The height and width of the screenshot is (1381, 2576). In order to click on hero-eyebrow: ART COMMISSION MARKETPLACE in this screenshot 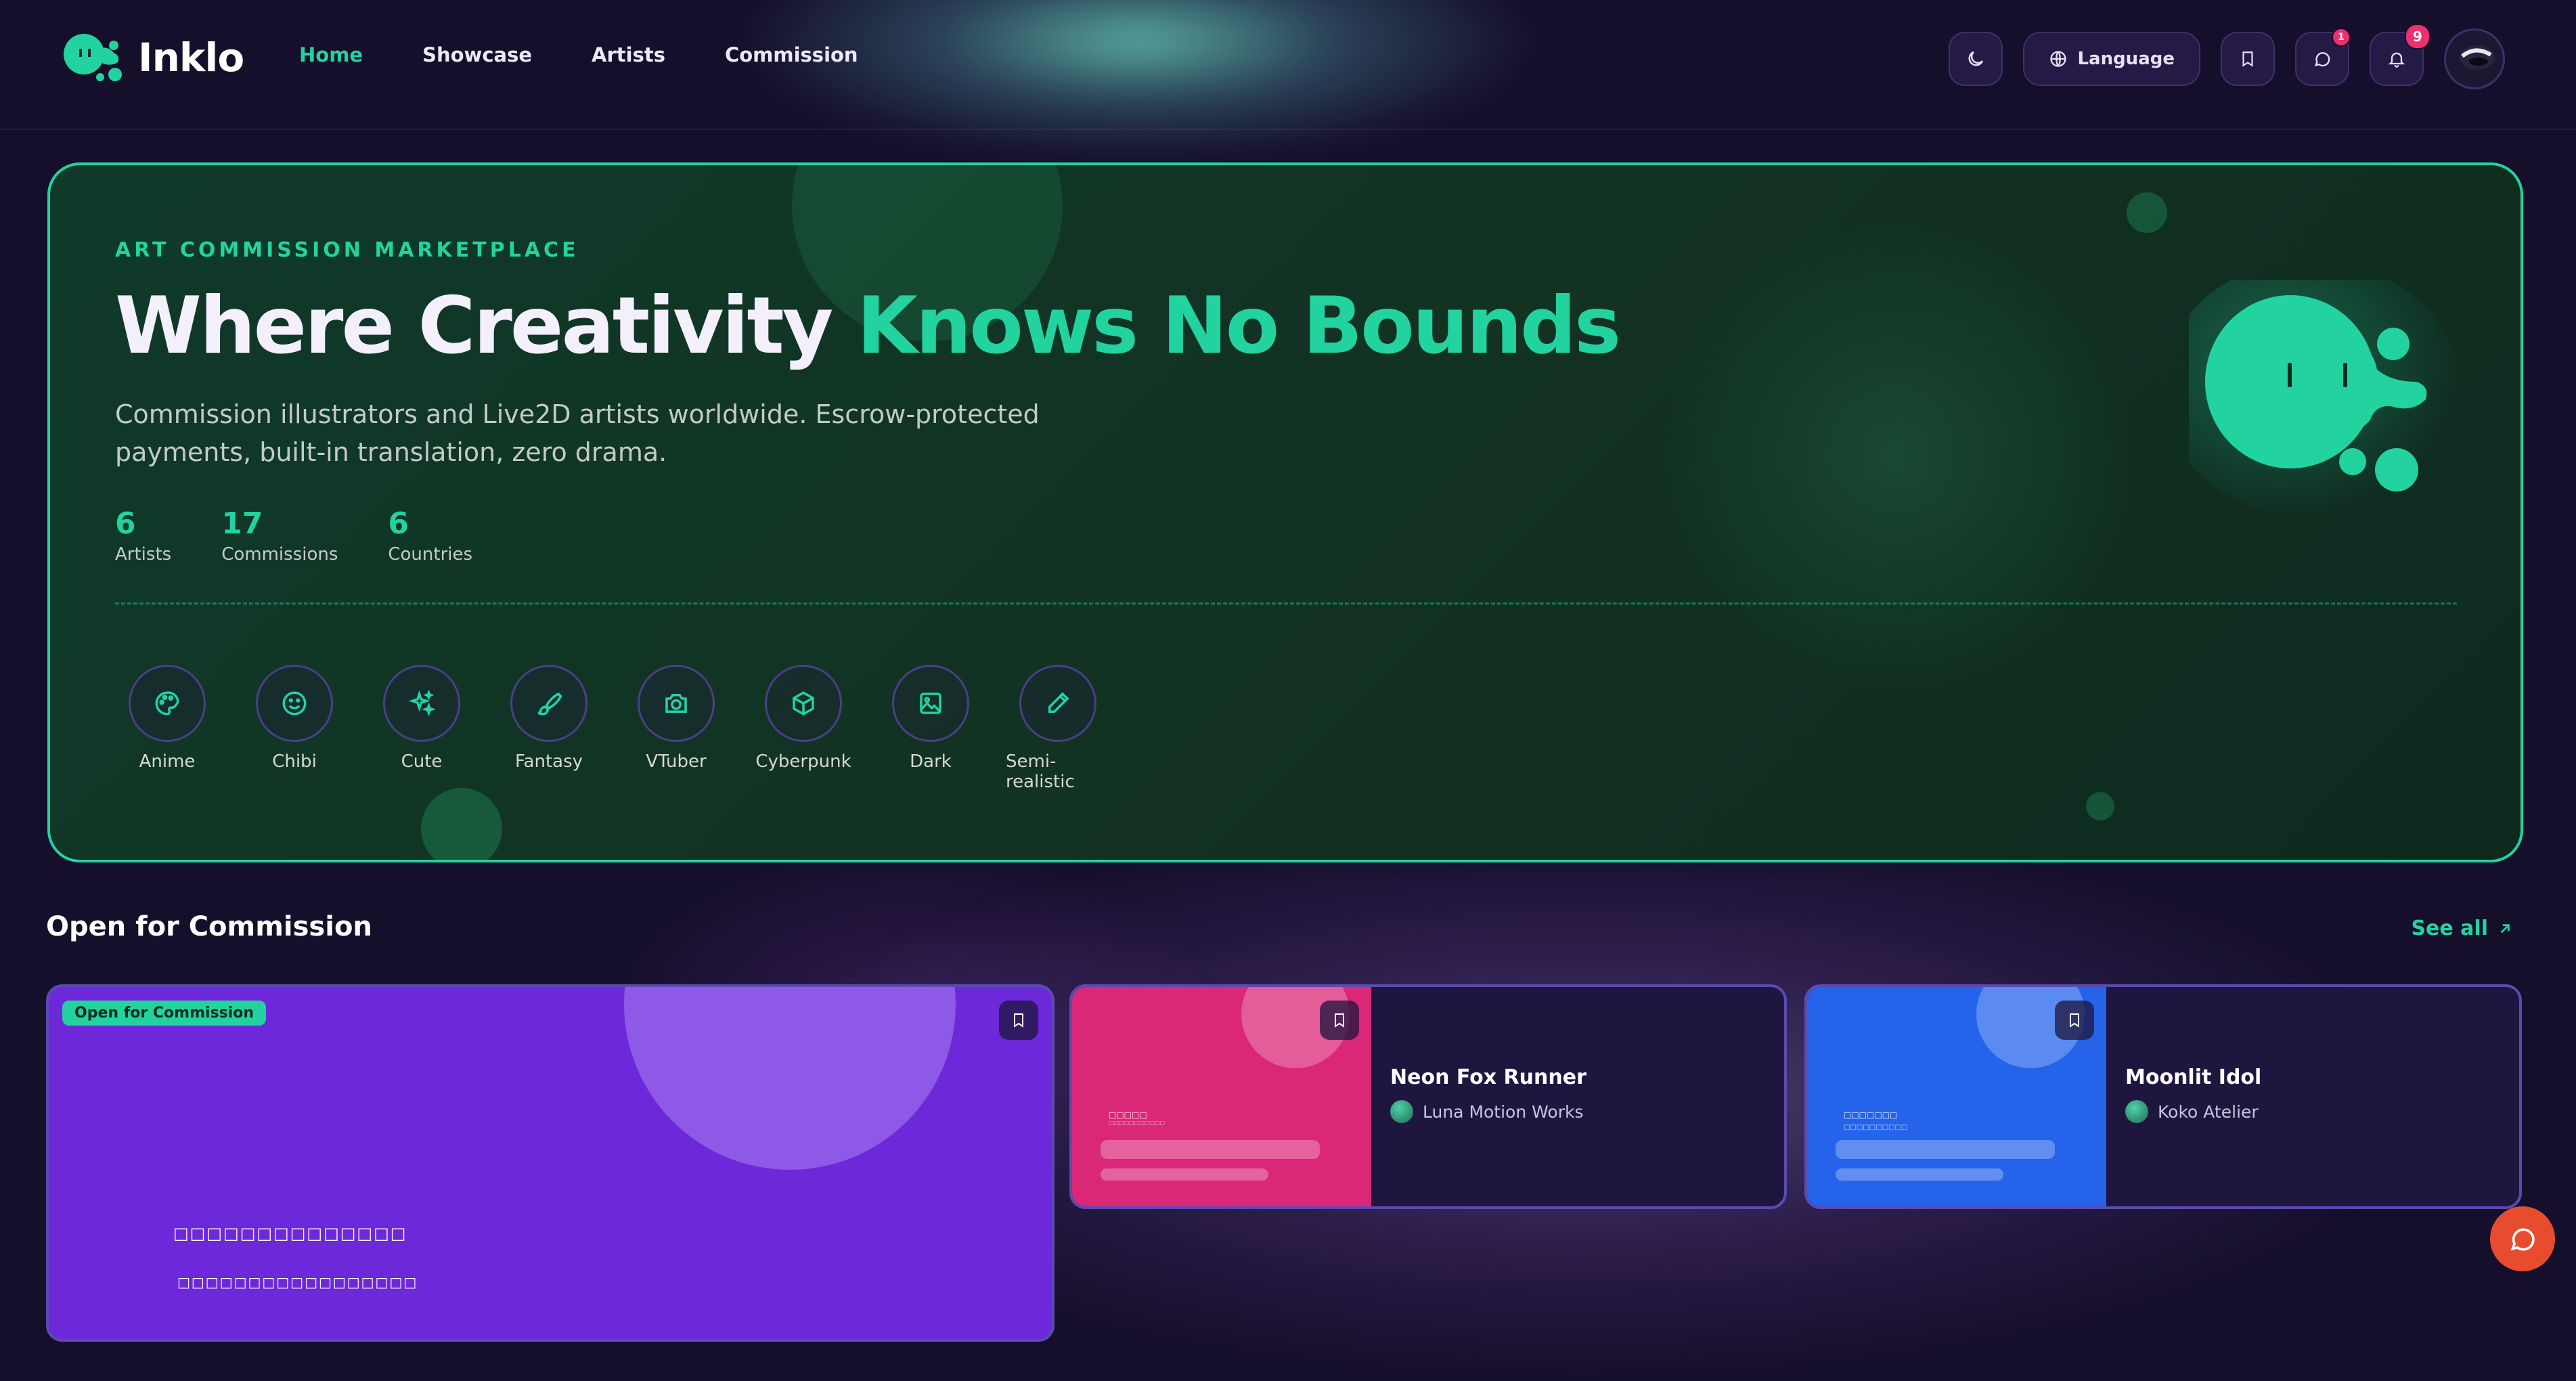, I will do `click(347, 250)`.